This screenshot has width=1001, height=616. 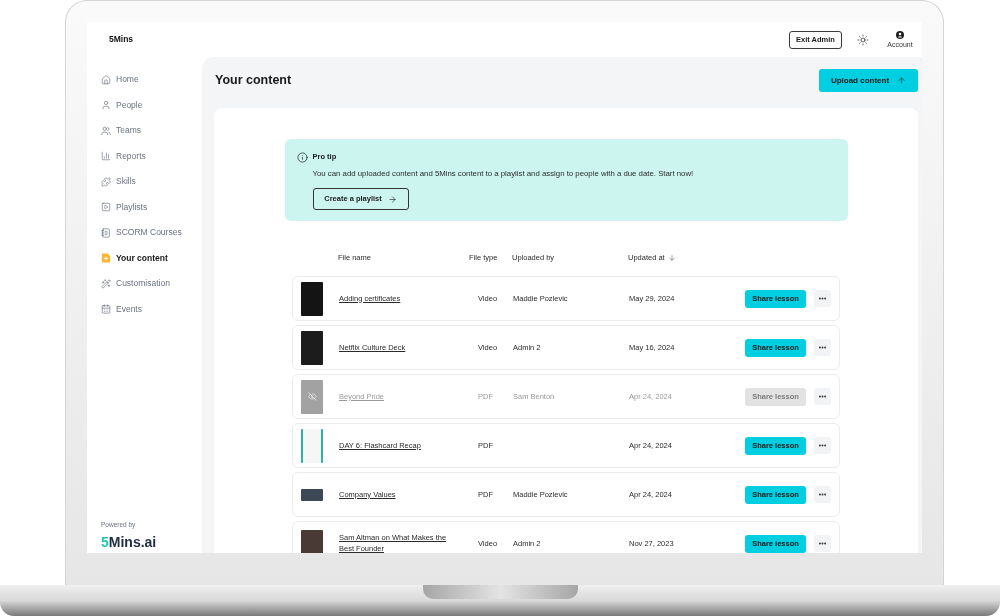 What do you see at coordinates (151, 233) in the screenshot?
I see `sidebar-item: SCORM Courses` at bounding box center [151, 233].